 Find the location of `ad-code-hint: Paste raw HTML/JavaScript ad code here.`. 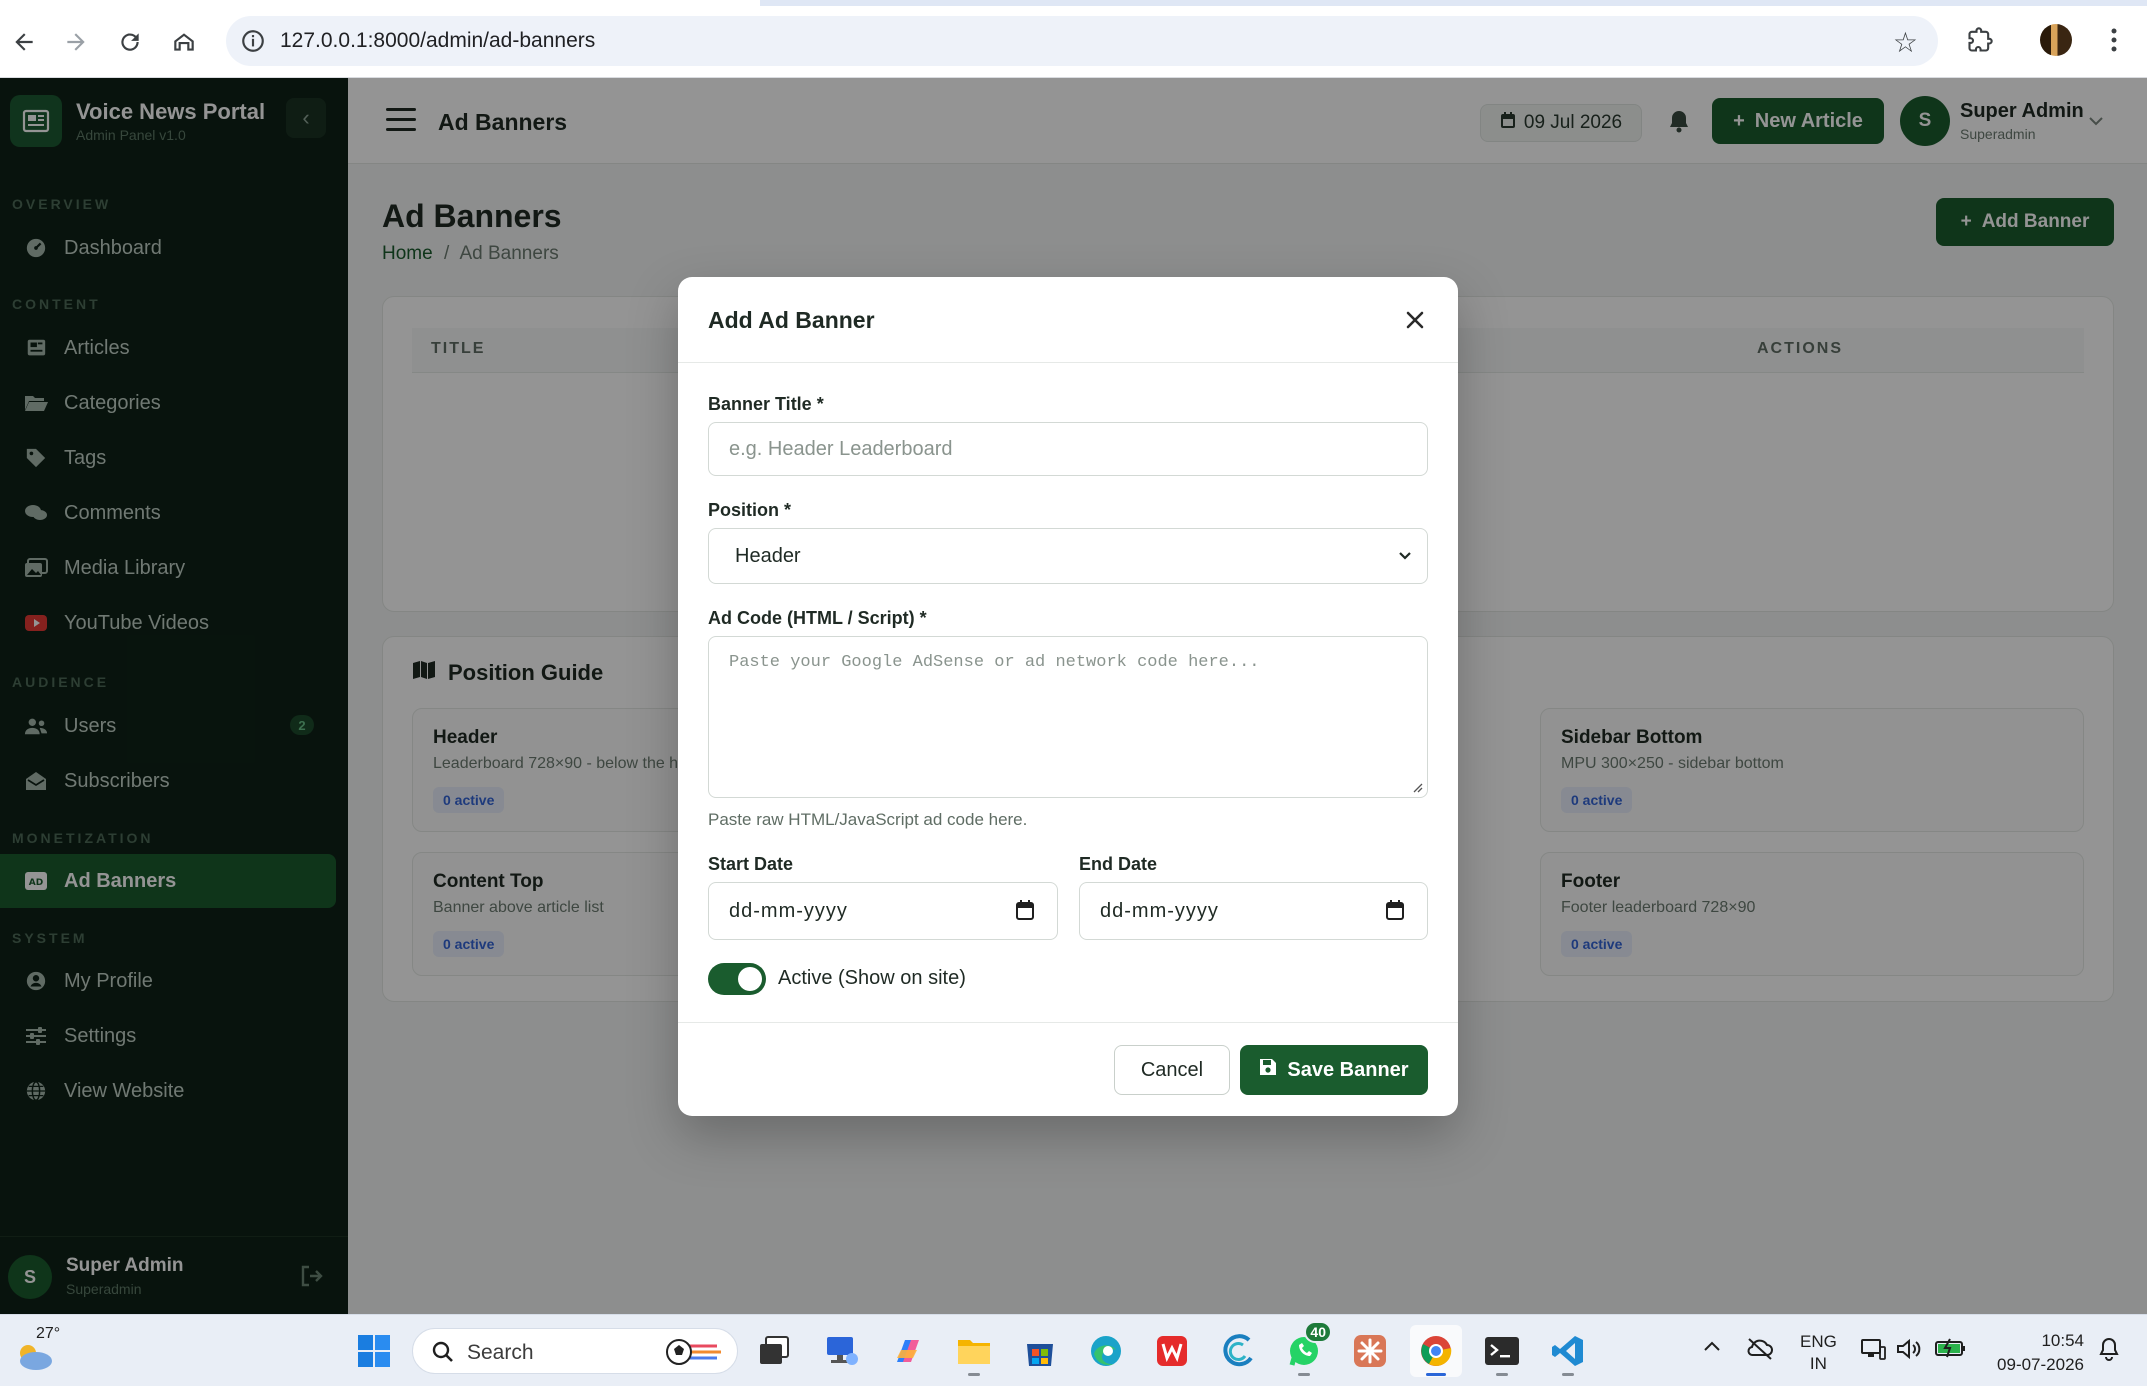

ad-code-hint: Paste raw HTML/JavaScript ad code here. is located at coordinates (868, 819).